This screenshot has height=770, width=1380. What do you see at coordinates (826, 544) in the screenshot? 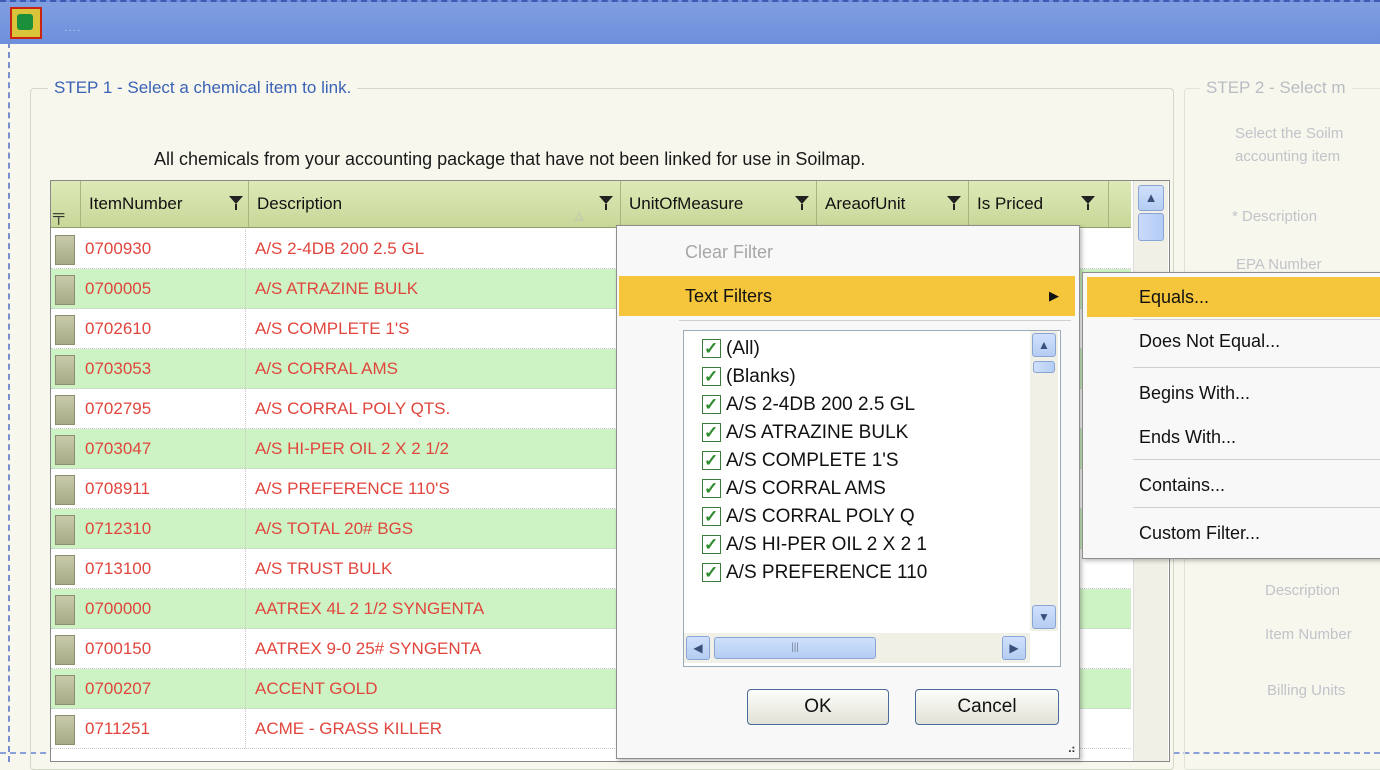
I see `filter-value-label: A/S HI-PER OIL 2 X 2 1` at bounding box center [826, 544].